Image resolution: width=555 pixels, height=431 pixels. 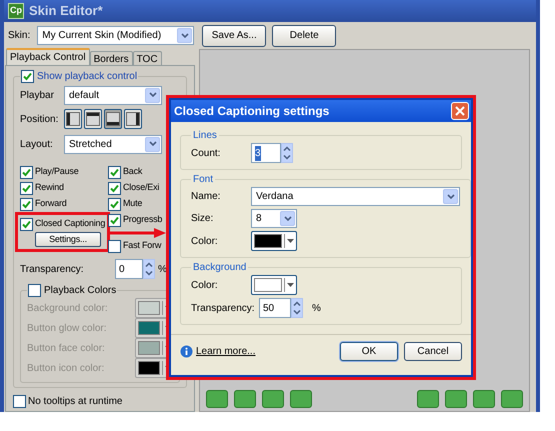 I want to click on checkbox-label: Back, so click(x=132, y=171).